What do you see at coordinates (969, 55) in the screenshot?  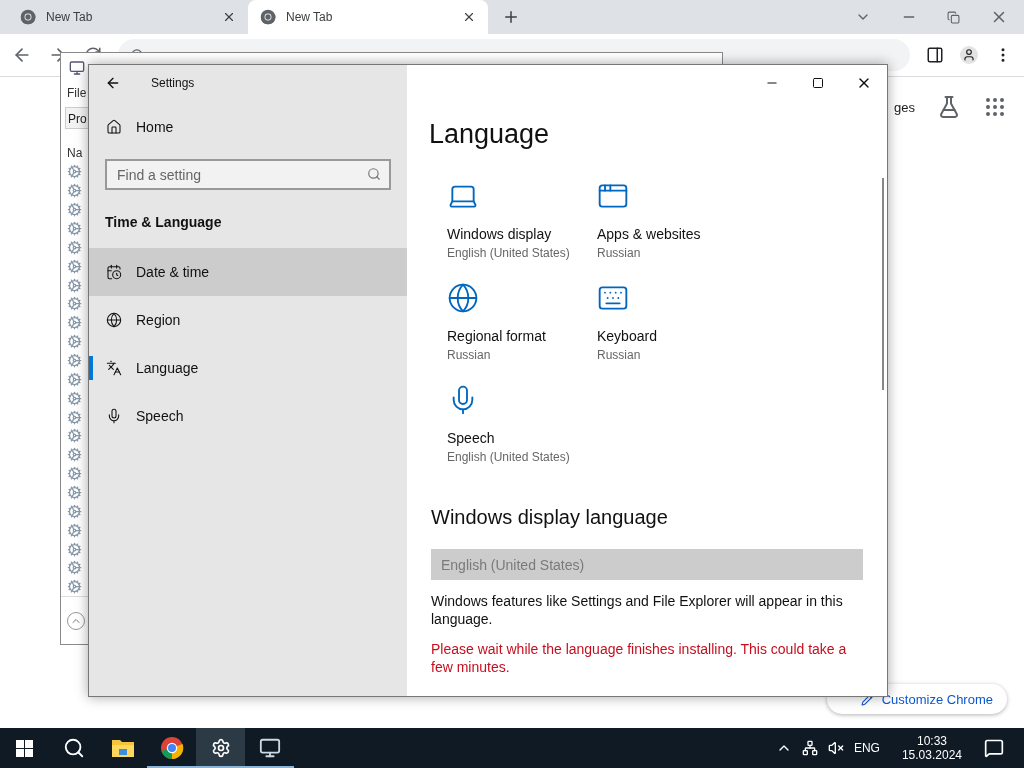 I see `profile-icon` at bounding box center [969, 55].